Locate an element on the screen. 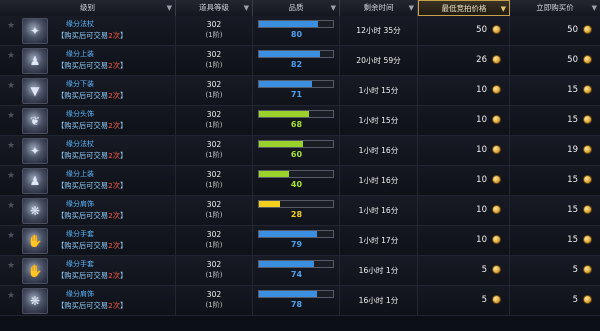 The height and width of the screenshot is (331, 600). header-min-bid-column: 最低竞拍价格 ▼ is located at coordinates (464, 8).